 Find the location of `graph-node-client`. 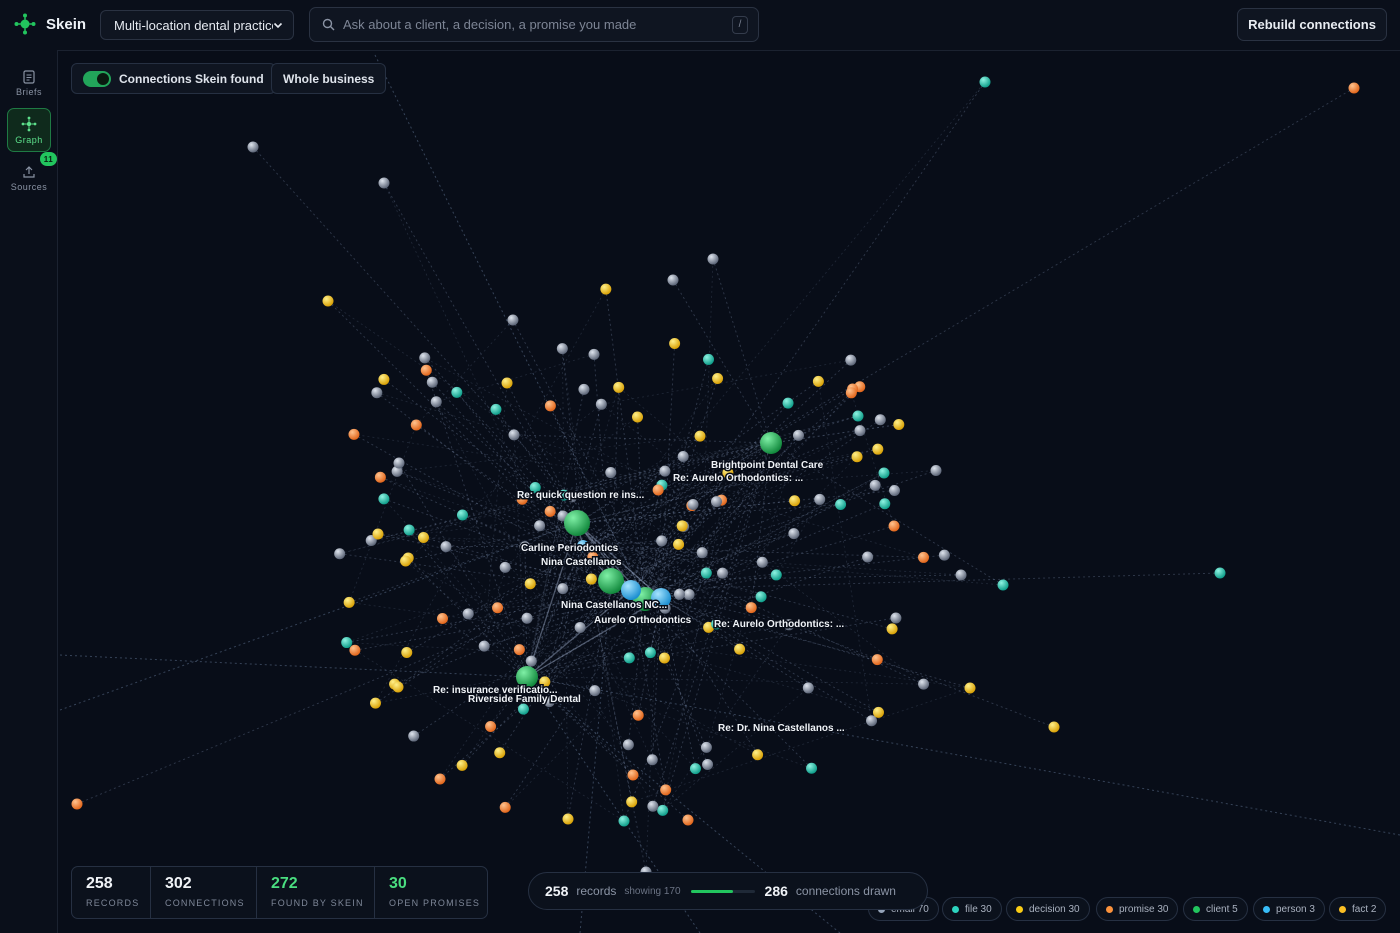

graph-node-client is located at coordinates (611, 581).